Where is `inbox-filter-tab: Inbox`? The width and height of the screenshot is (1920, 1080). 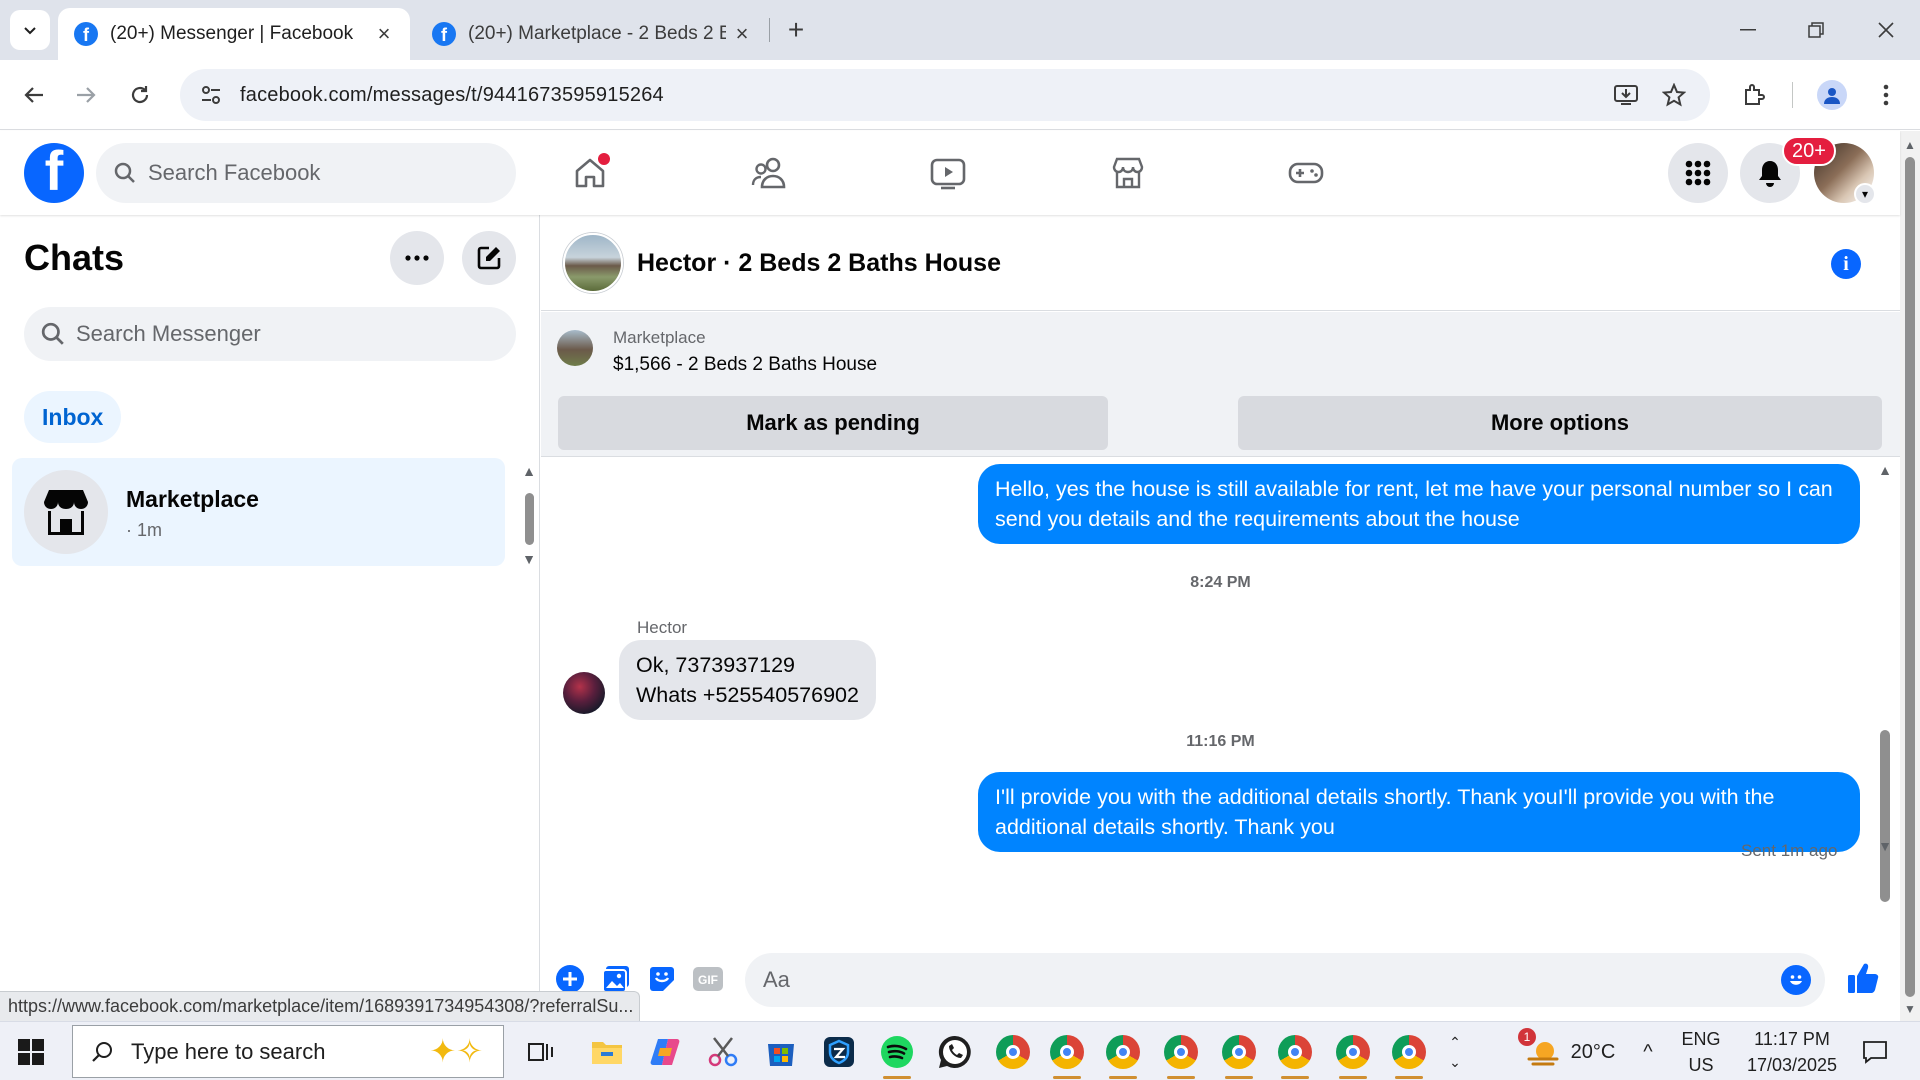
inbox-filter-tab: Inbox is located at coordinates (73, 417).